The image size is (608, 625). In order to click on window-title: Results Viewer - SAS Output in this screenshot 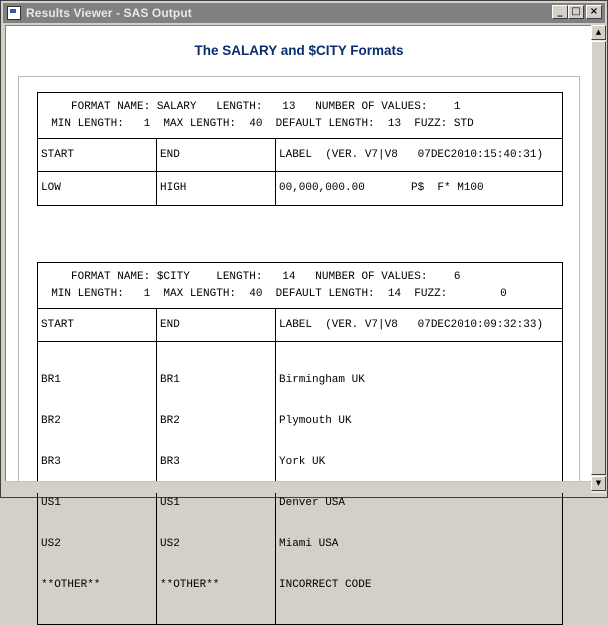, I will do `click(109, 13)`.